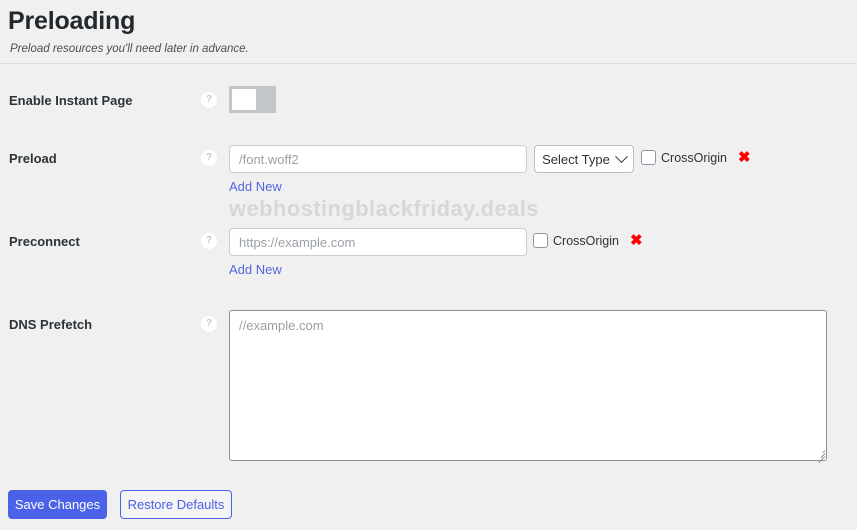  I want to click on preconnect-crossorigin-label: CrossOrigin, so click(586, 240).